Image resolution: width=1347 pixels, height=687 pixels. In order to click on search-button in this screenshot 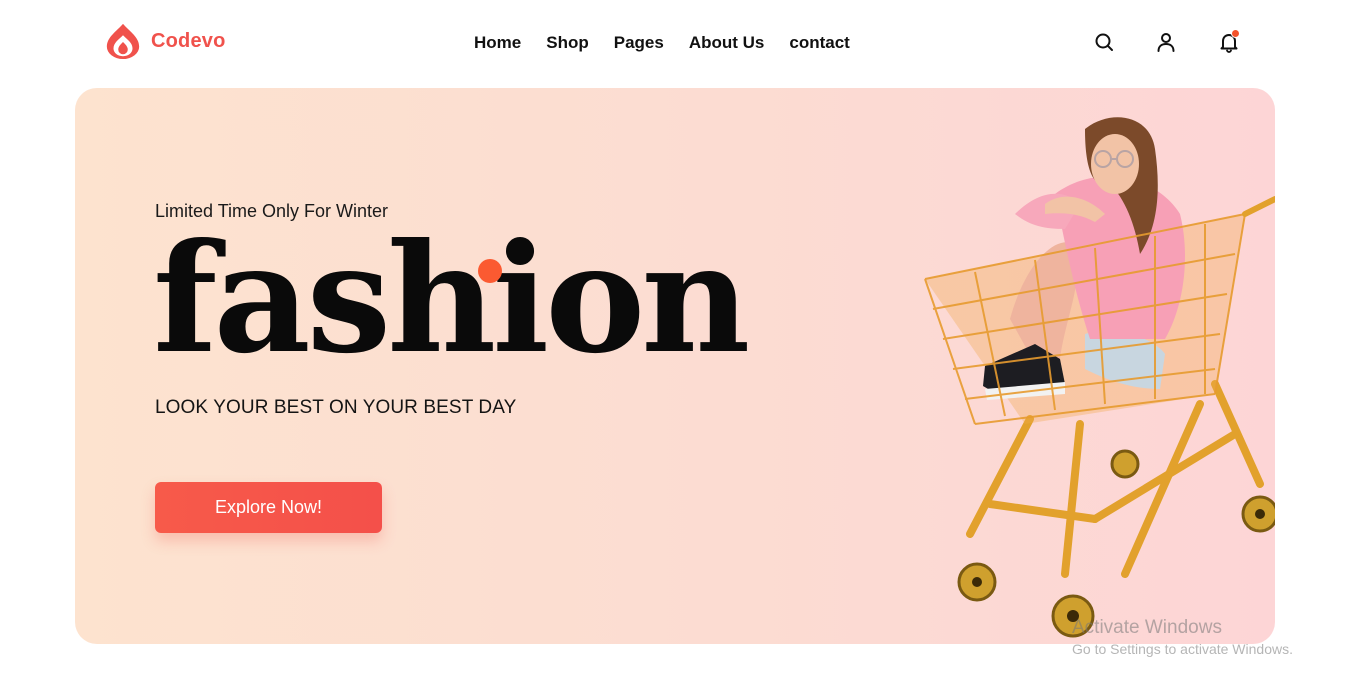, I will do `click(1104, 42)`.